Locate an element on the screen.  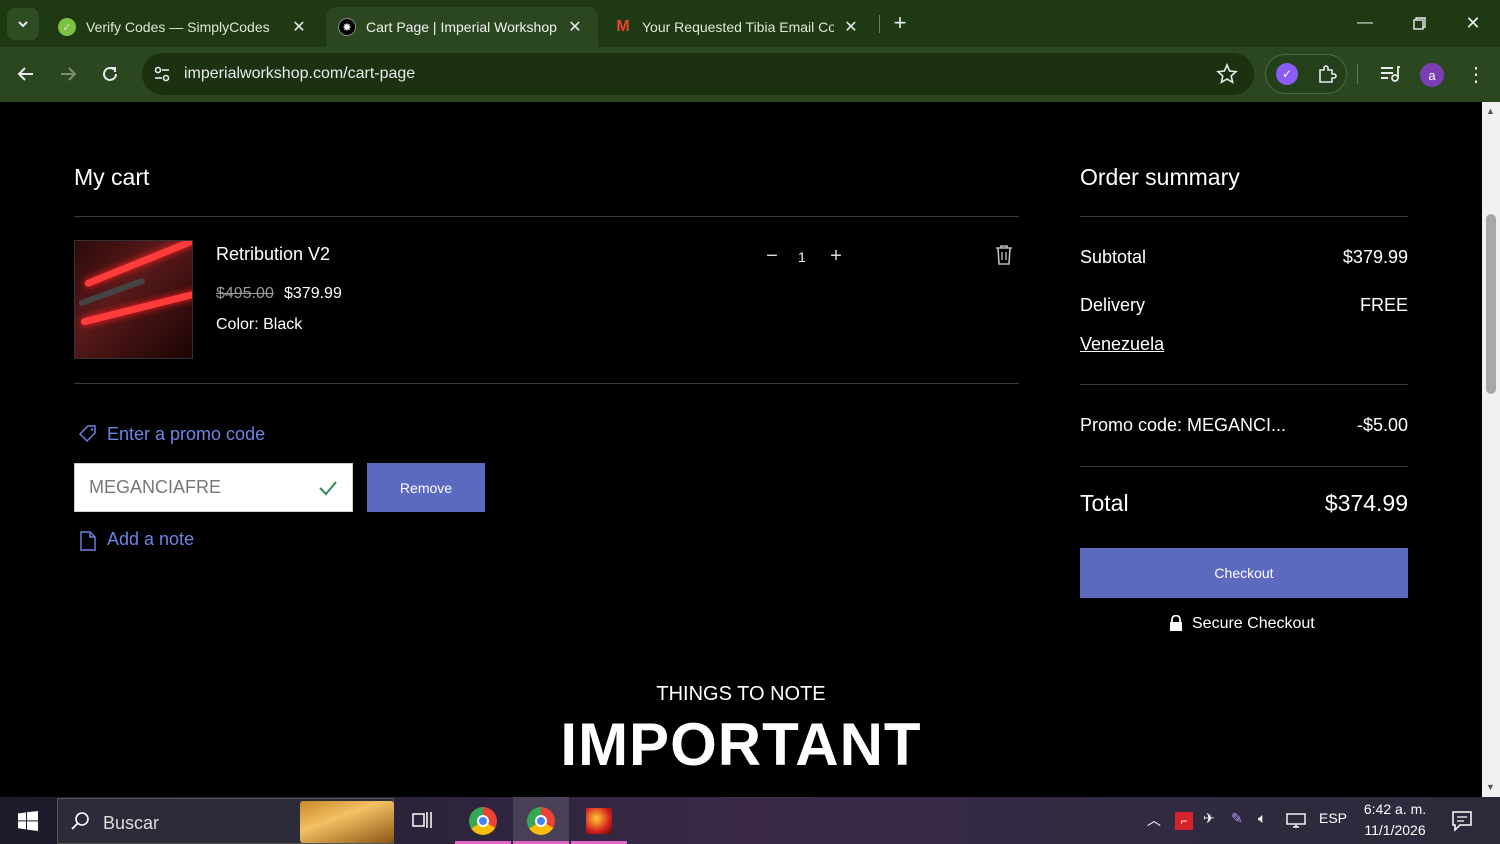
scrollbar-thumb is located at coordinates (1491, 304).